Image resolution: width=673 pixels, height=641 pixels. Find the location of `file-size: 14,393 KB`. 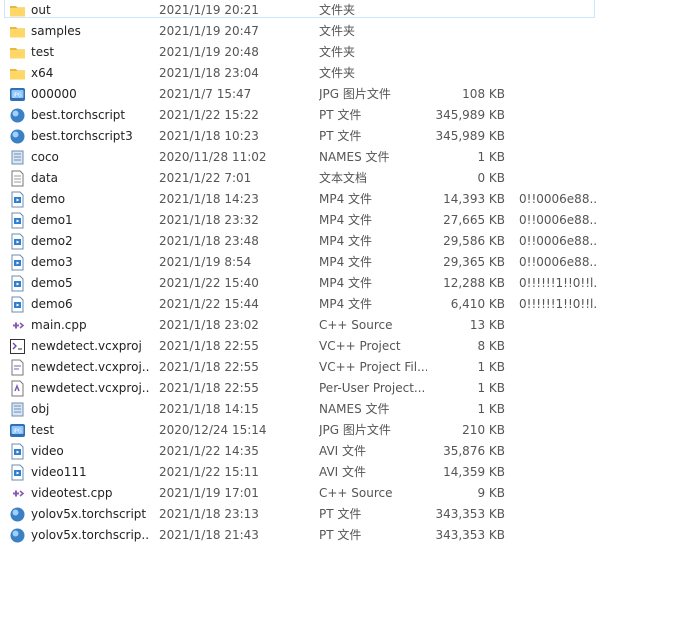

file-size: 14,393 KB is located at coordinates (474, 199).